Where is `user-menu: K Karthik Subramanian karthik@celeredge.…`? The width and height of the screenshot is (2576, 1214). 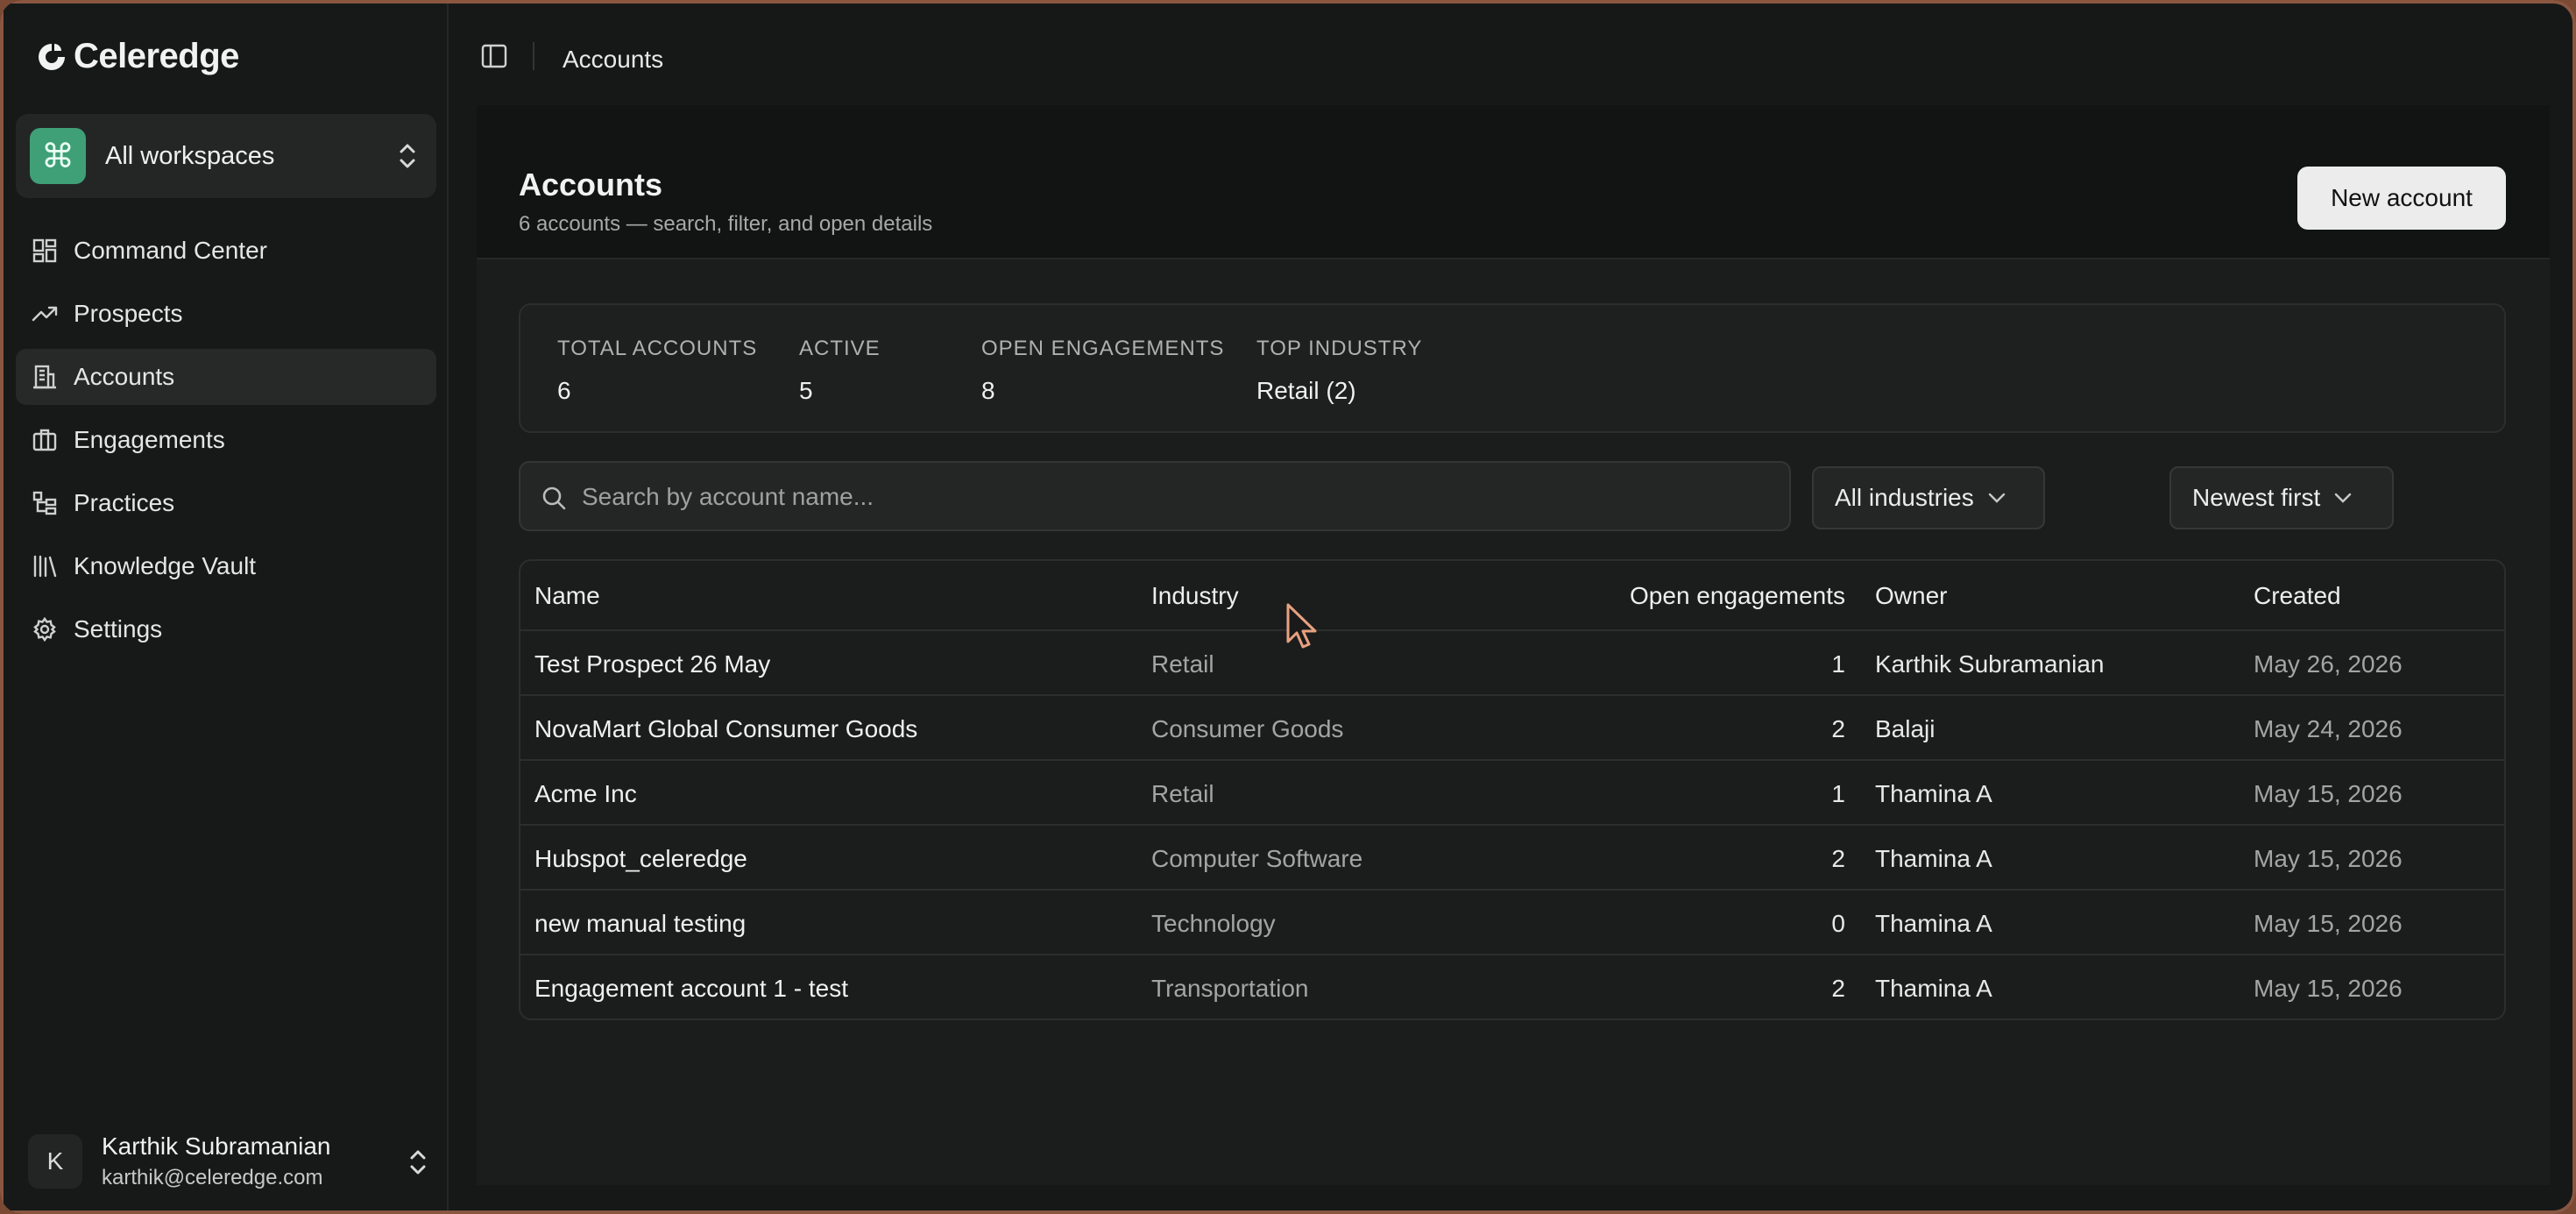
user-menu: K Karthik Subramanian karthik@celeredge.… is located at coordinates (234, 1161).